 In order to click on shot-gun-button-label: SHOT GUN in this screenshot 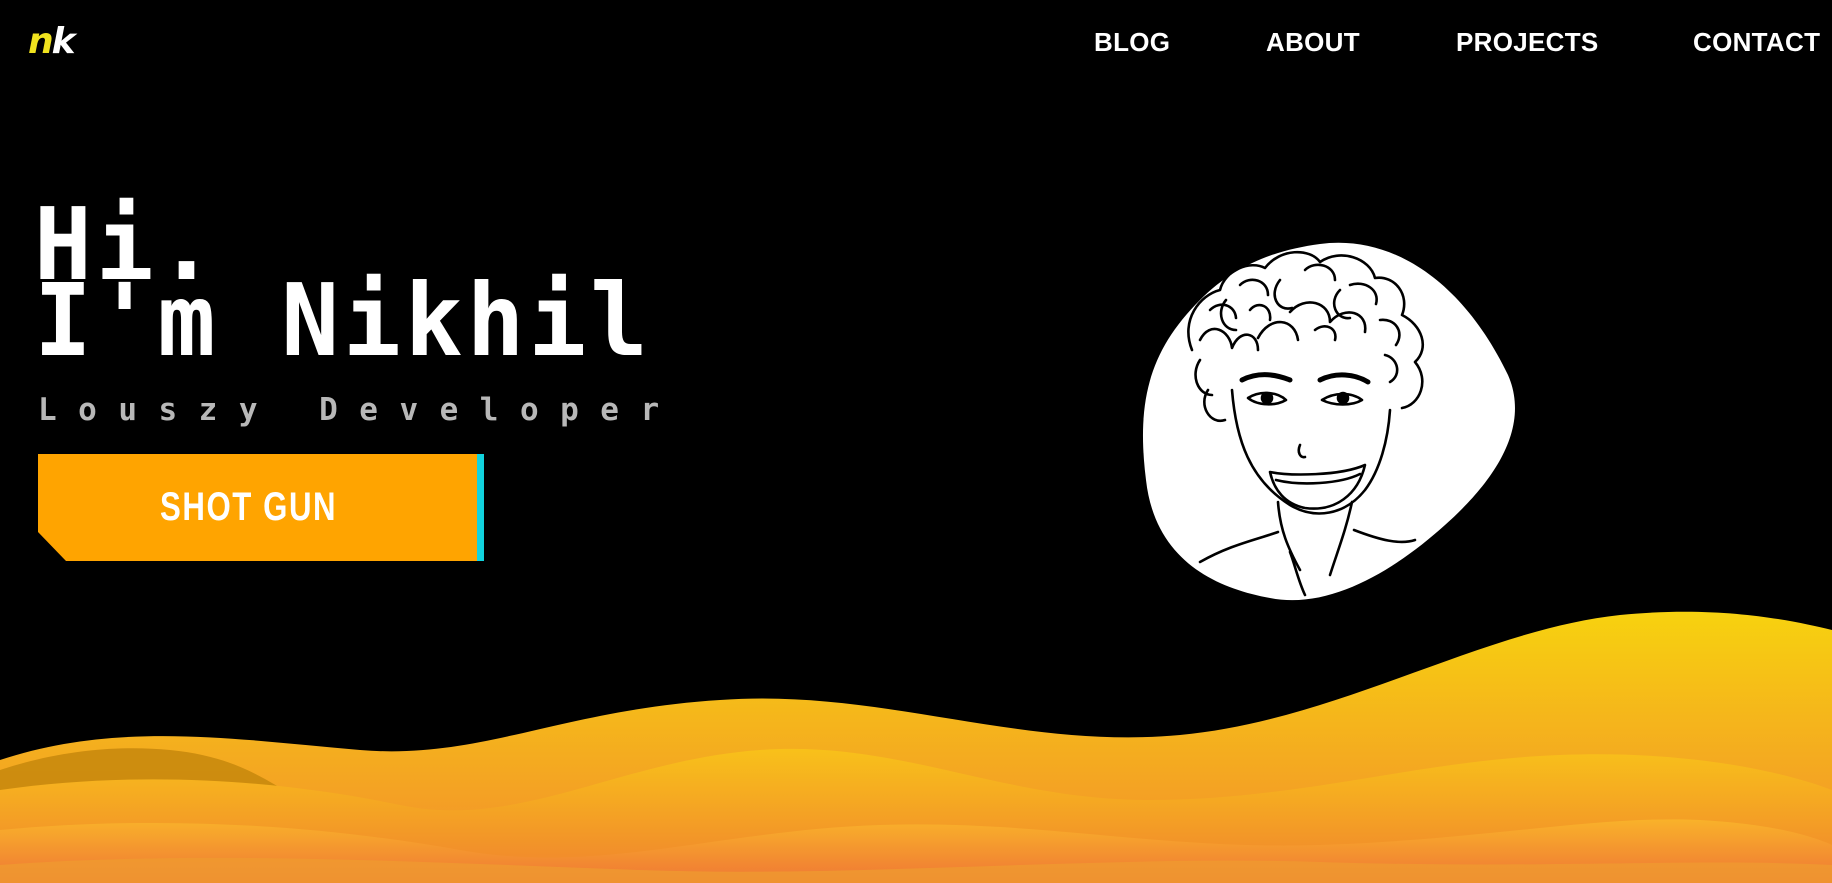, I will do `click(248, 507)`.